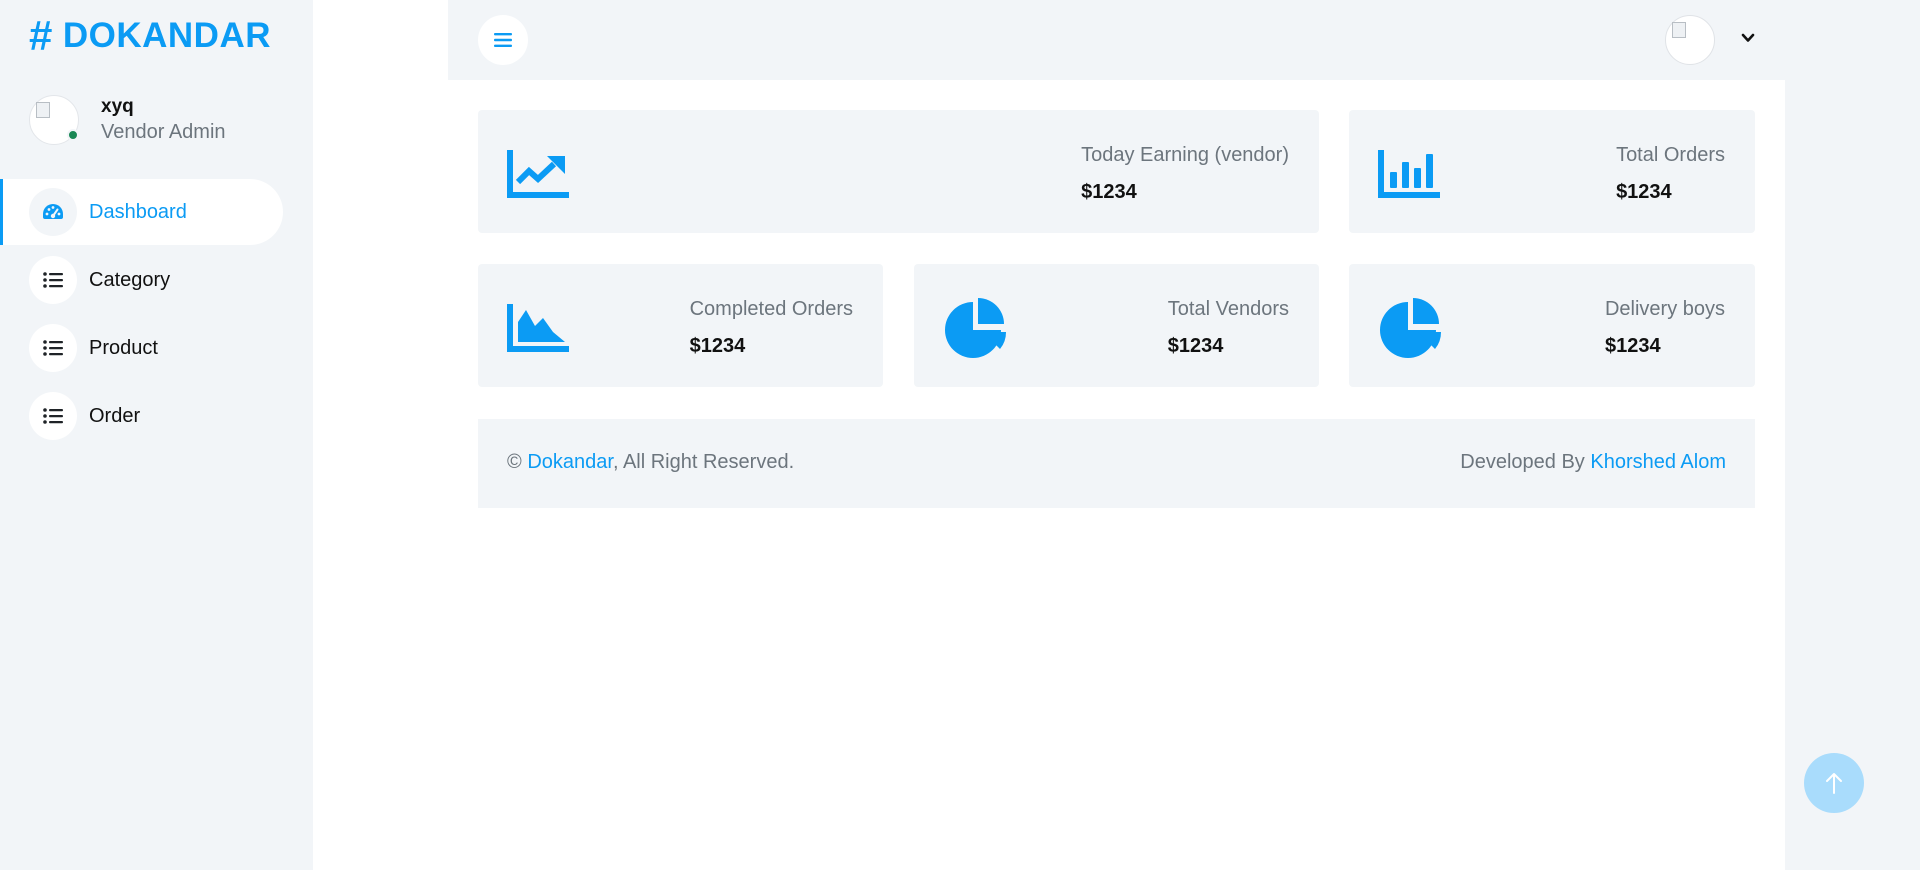 This screenshot has width=1920, height=870. Describe the element at coordinates (117, 106) in the screenshot. I see `profile-name: xyq` at that location.